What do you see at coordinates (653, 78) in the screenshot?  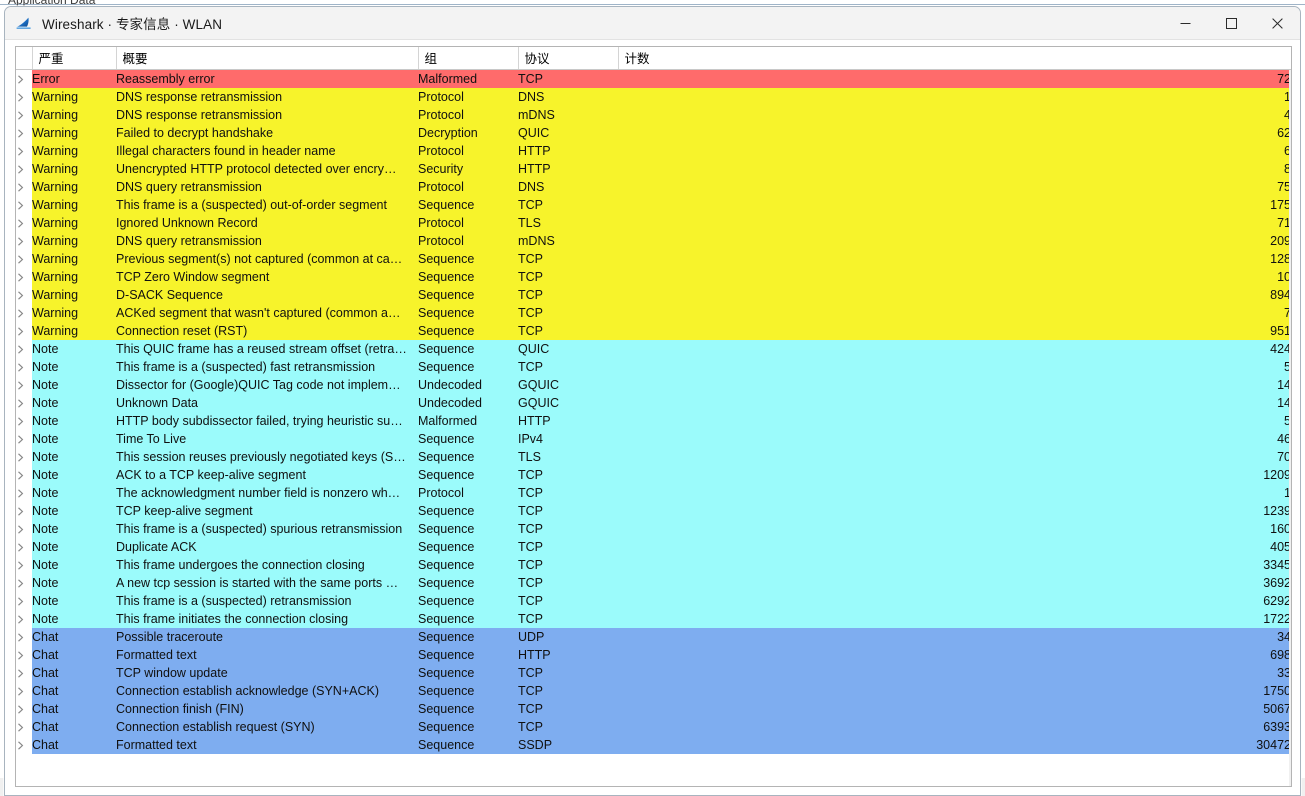 I see `table-row: Error Reassembly error Malformed TCP 72` at bounding box center [653, 78].